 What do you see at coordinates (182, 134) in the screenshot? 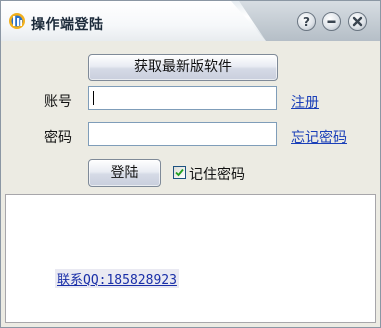
I see `password-input` at bounding box center [182, 134].